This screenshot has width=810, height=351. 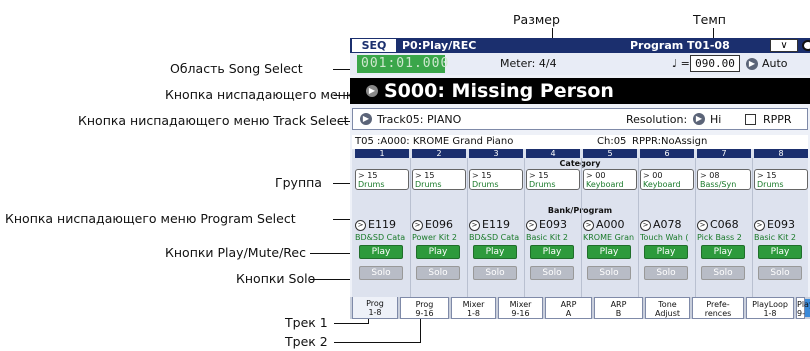 I want to click on category-name: Drums, so click(x=485, y=184).